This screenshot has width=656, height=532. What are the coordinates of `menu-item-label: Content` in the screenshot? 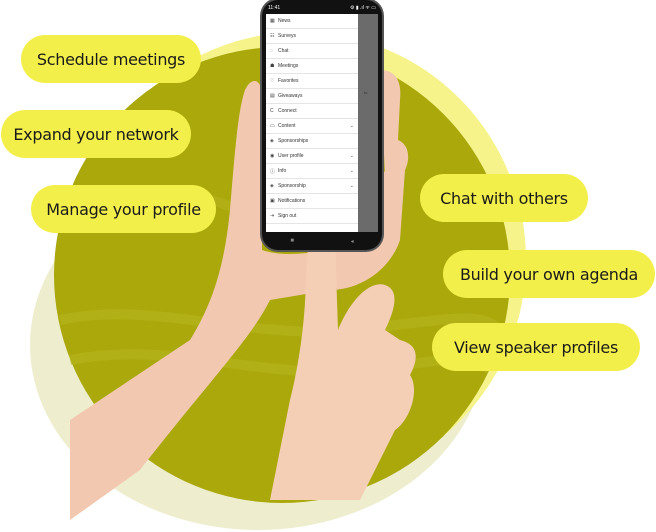 It's located at (287, 126).